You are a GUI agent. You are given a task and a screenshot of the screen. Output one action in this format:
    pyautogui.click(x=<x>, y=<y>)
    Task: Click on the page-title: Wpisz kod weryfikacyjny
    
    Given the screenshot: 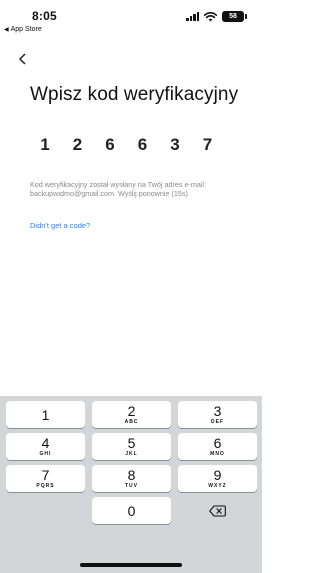 What is the action you would take?
    pyautogui.click(x=134, y=94)
    